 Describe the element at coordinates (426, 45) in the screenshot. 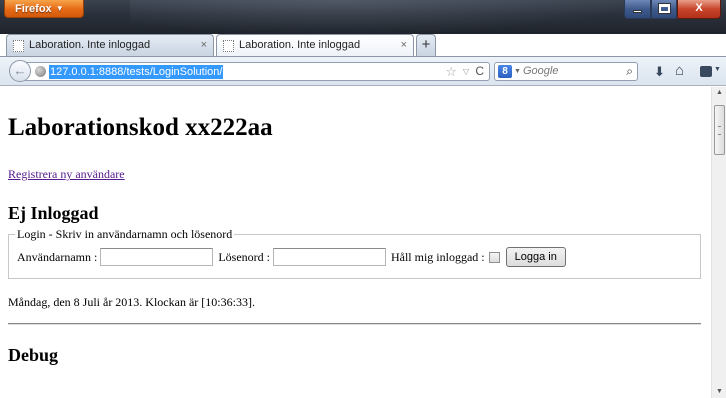

I see `new-tab-button: +` at that location.